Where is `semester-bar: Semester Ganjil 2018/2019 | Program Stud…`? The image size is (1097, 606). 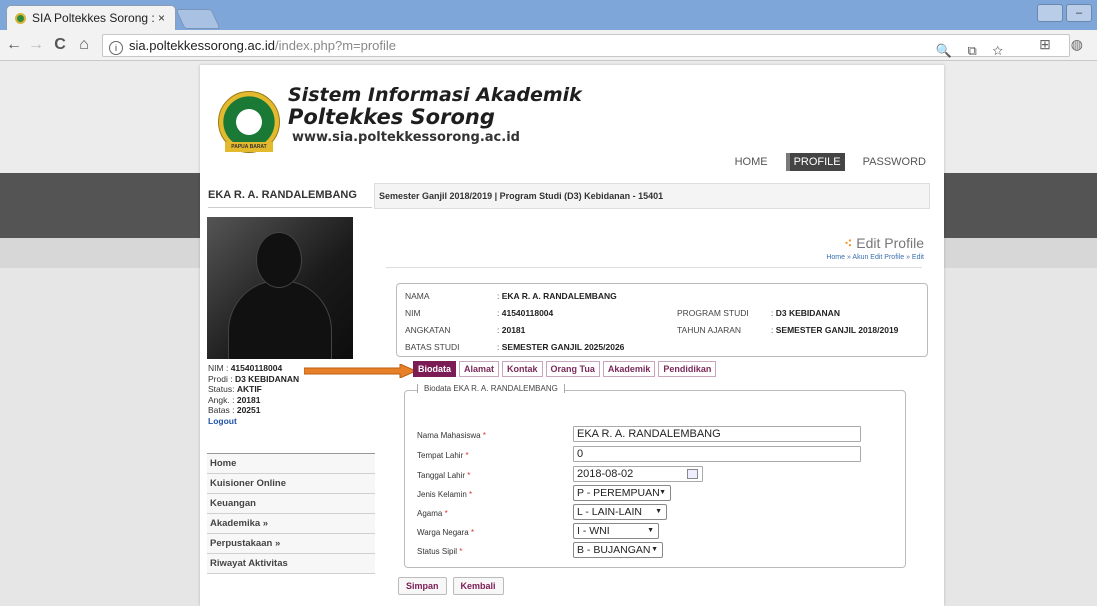 semester-bar: Semester Ganjil 2018/2019 | Program Stud… is located at coordinates (652, 196).